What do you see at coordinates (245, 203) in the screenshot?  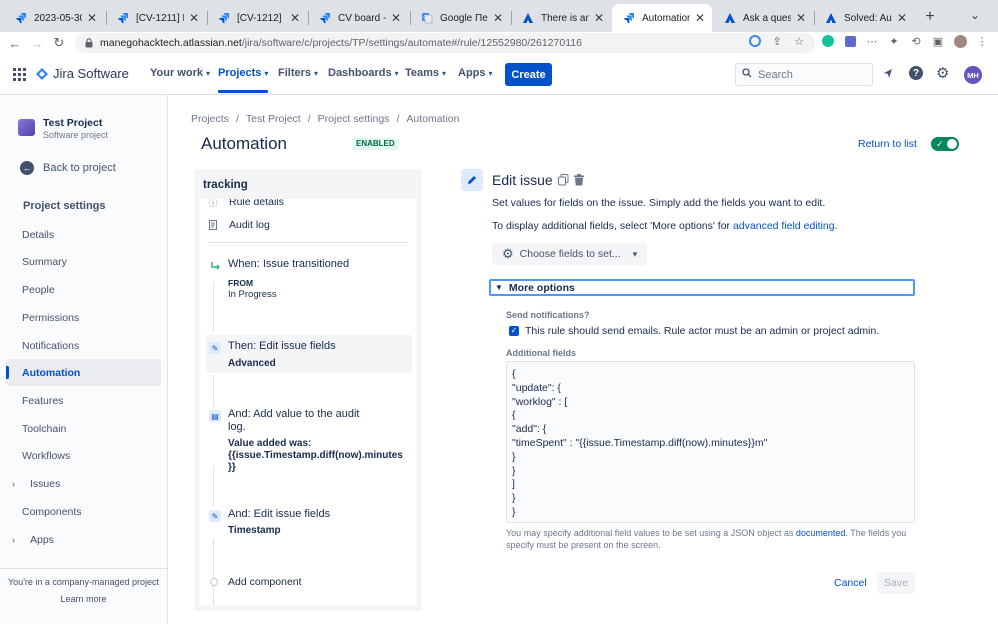 I see `rule-details-link: ⓘ Rule details` at bounding box center [245, 203].